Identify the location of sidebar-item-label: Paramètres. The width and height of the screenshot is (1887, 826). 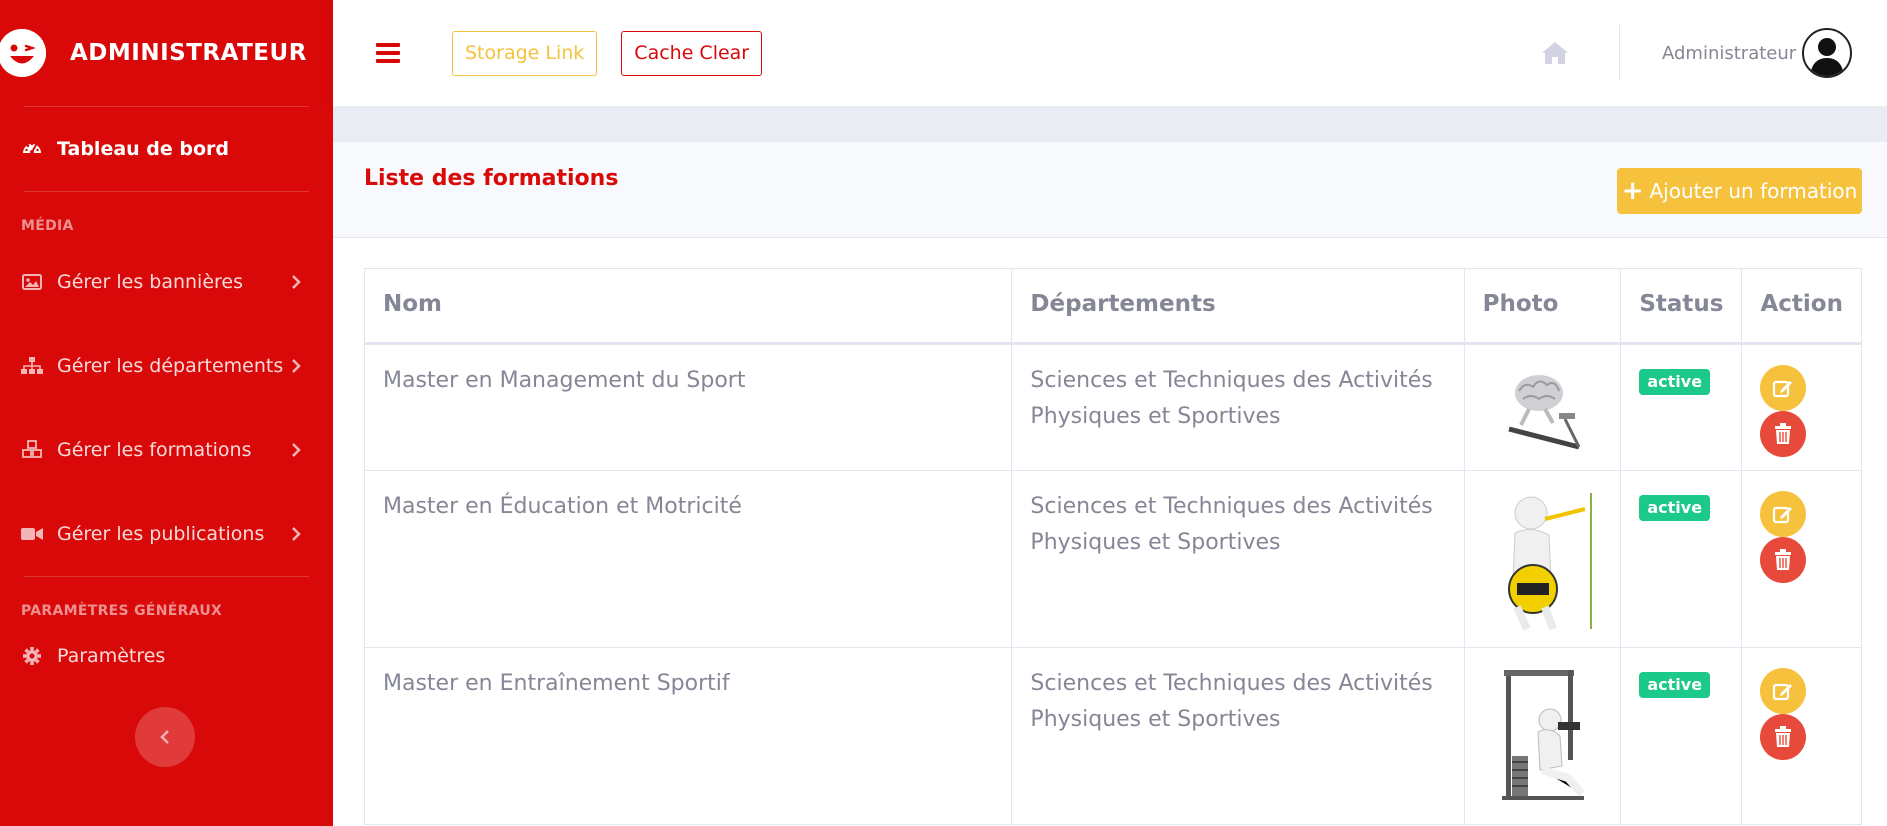
(111, 656).